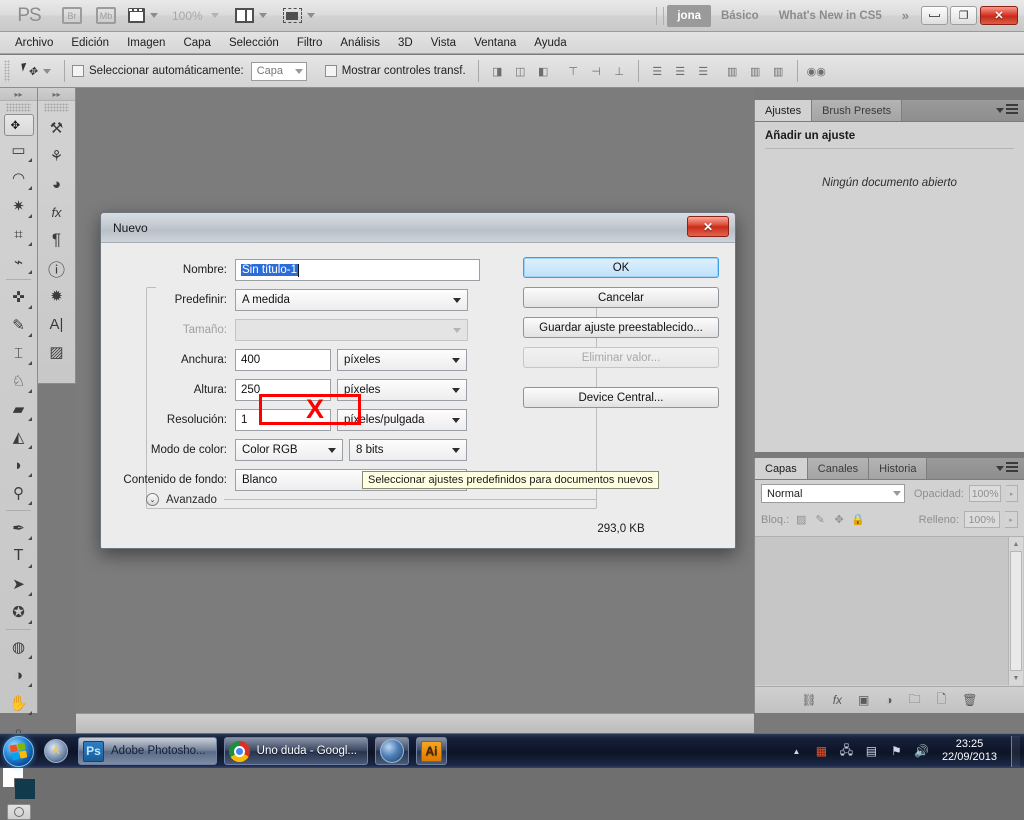 The height and width of the screenshot is (820, 1024). I want to click on new-adjustment-layer-icon: ◑, so click(888, 700).